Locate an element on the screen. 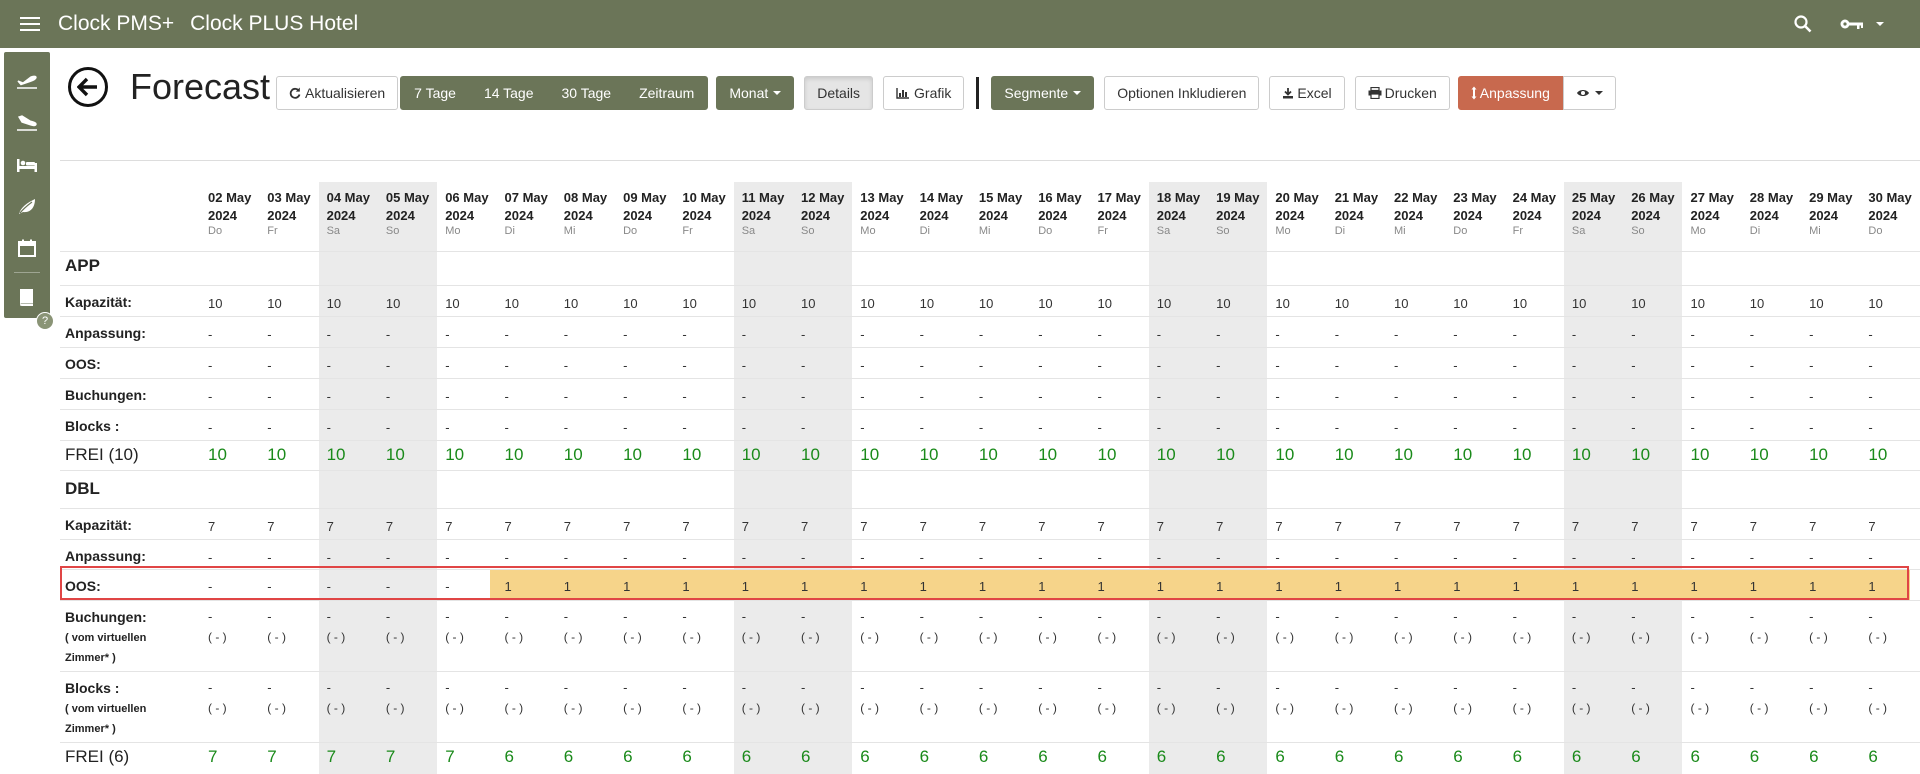 This screenshot has width=1920, height=774. chart-button: Grafik is located at coordinates (924, 93).